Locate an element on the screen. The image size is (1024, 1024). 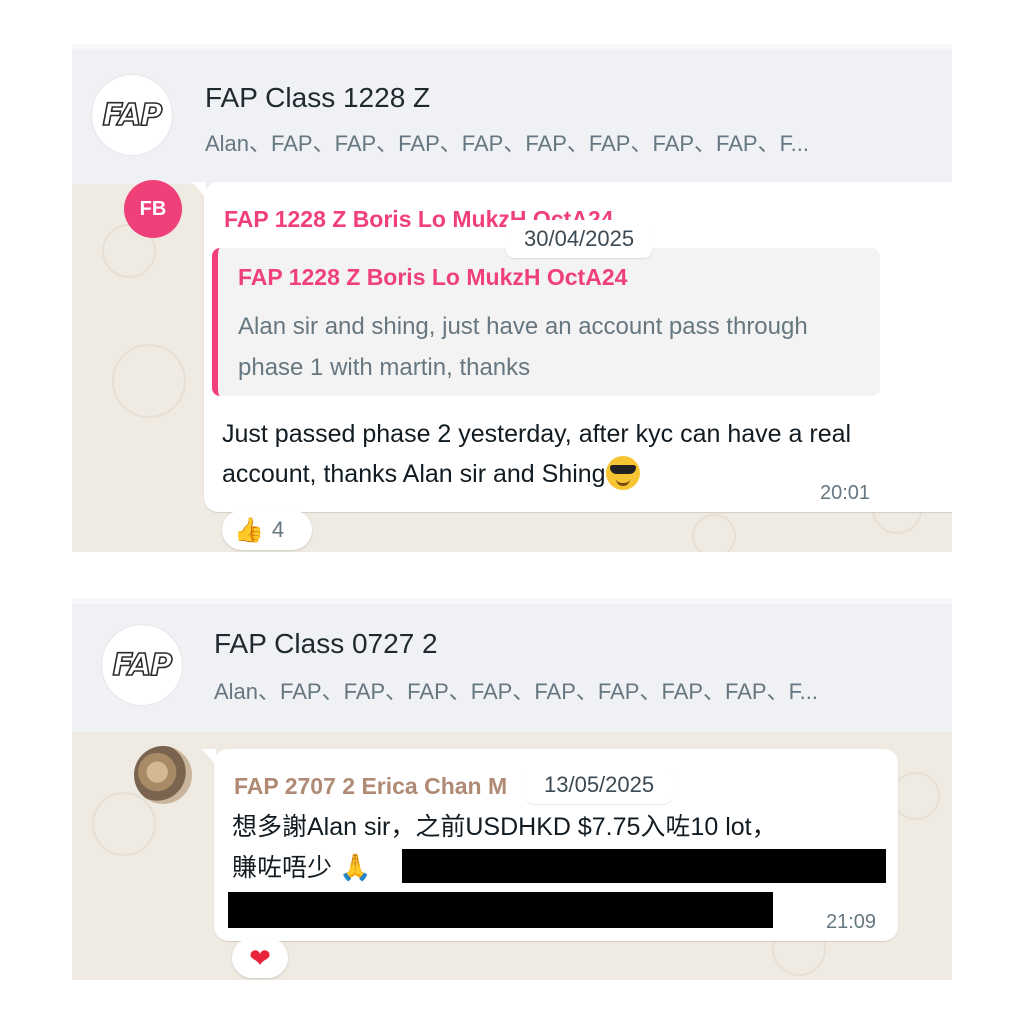
heart-icon: ❤ is located at coordinates (260, 958).